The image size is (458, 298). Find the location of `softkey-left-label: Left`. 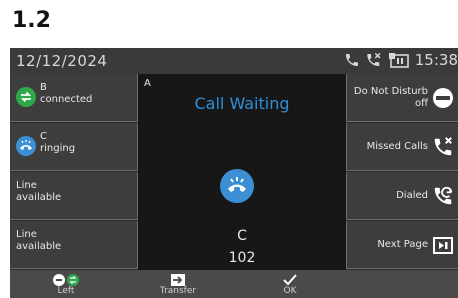

softkey-left-label: Left is located at coordinates (66, 291).